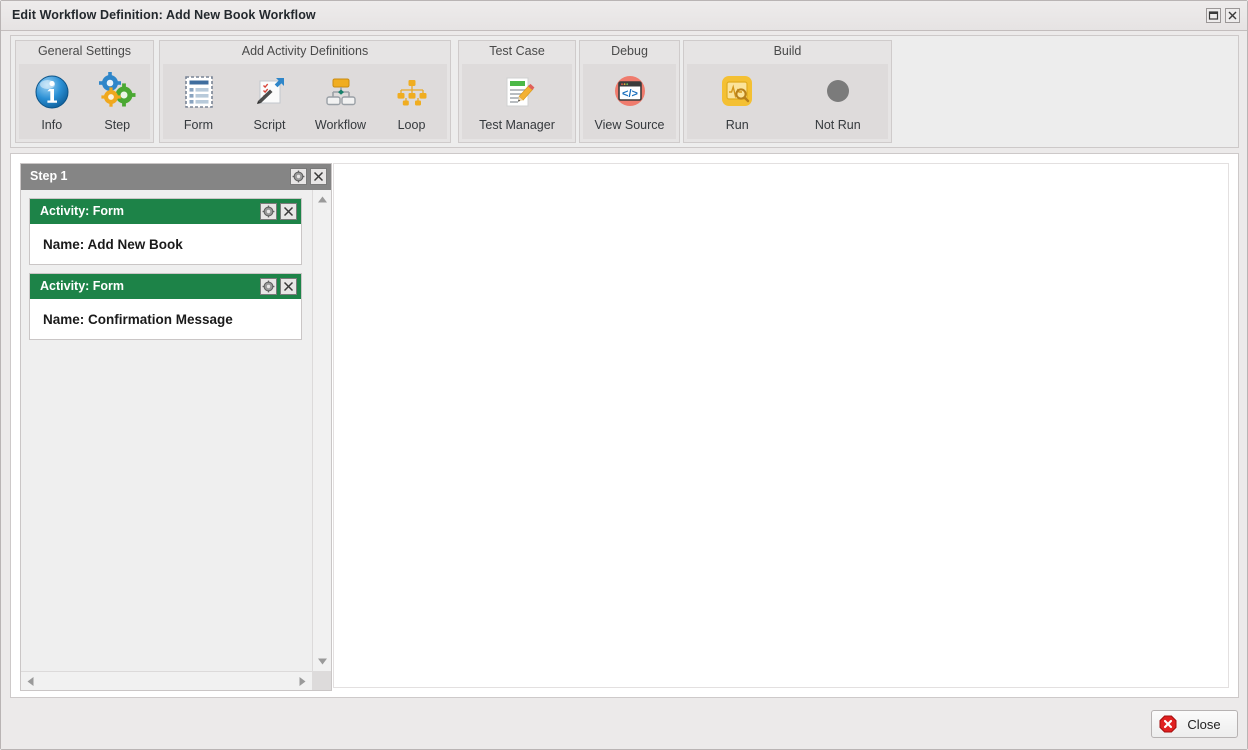 The height and width of the screenshot is (750, 1248). What do you see at coordinates (341, 92) in the screenshot?
I see `workflow-icon` at bounding box center [341, 92].